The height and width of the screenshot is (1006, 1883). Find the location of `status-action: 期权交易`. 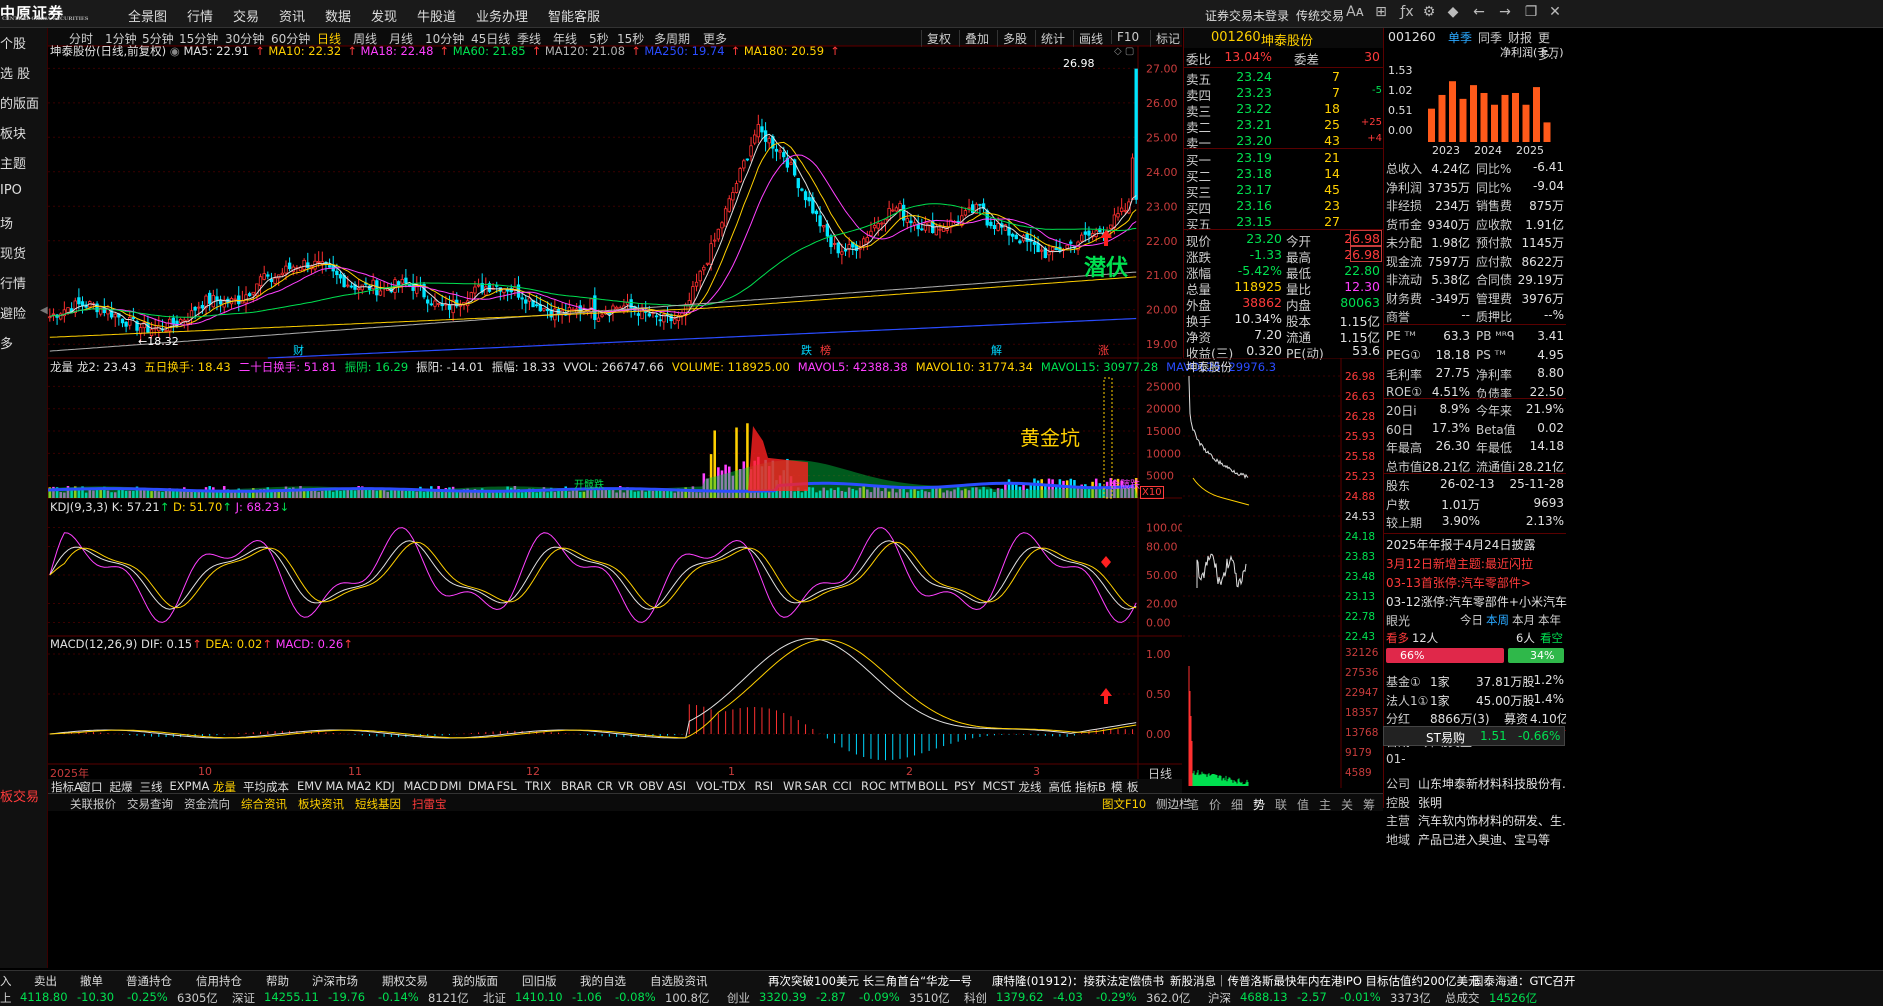

status-action: 期权交易 is located at coordinates (405, 981).